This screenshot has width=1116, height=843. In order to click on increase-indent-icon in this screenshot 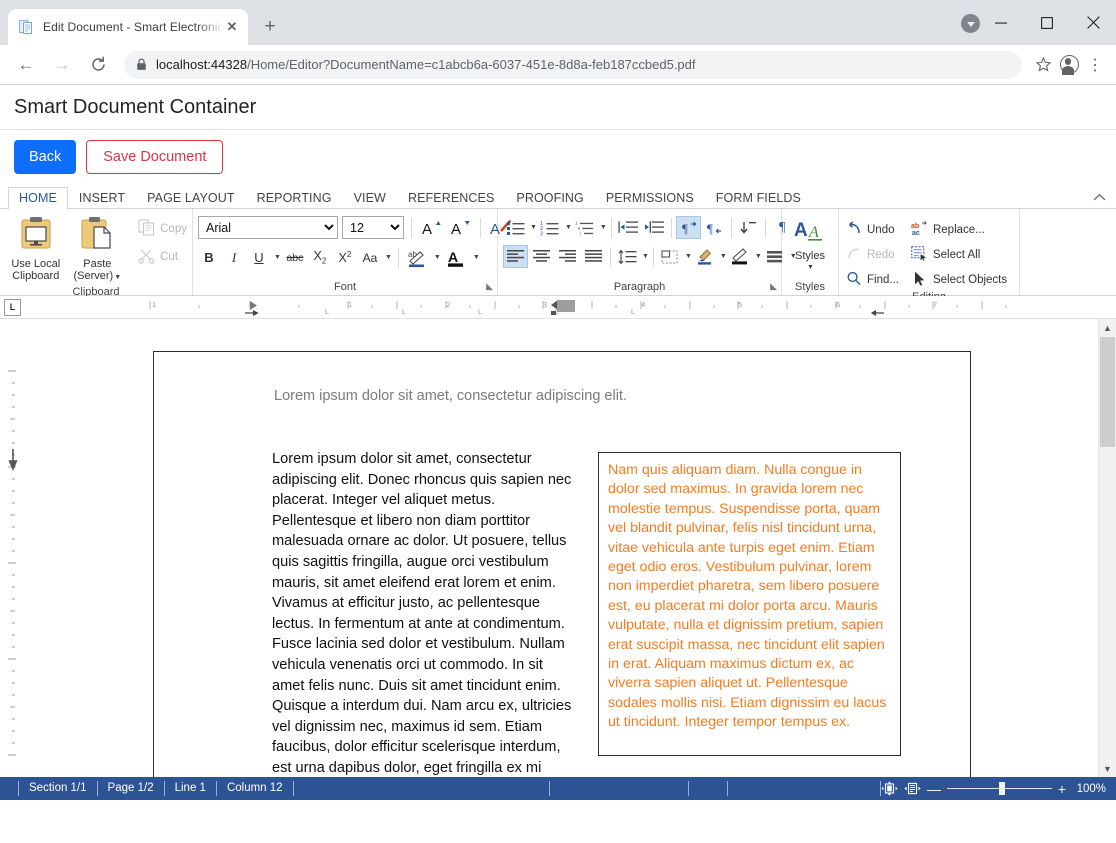, I will do `click(654, 227)`.